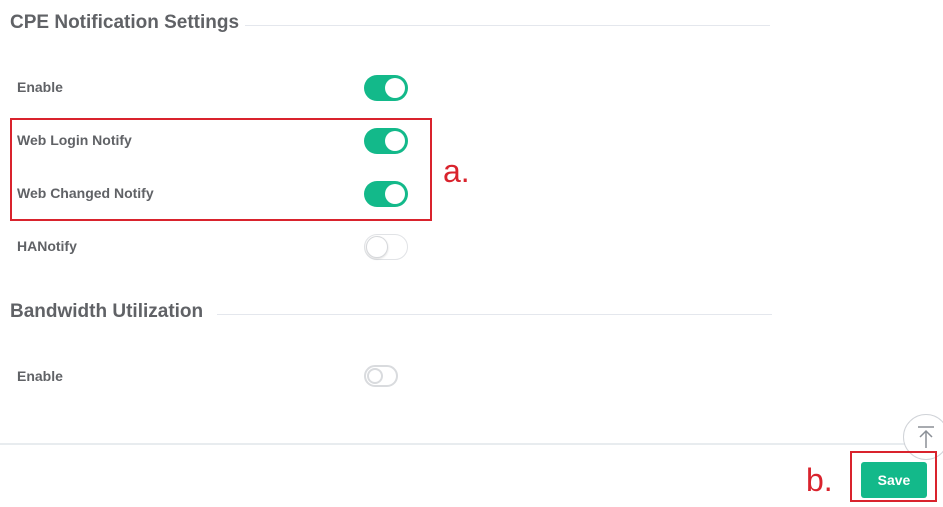  What do you see at coordinates (47, 246) in the screenshot?
I see `ha-notify-label: HANotify` at bounding box center [47, 246].